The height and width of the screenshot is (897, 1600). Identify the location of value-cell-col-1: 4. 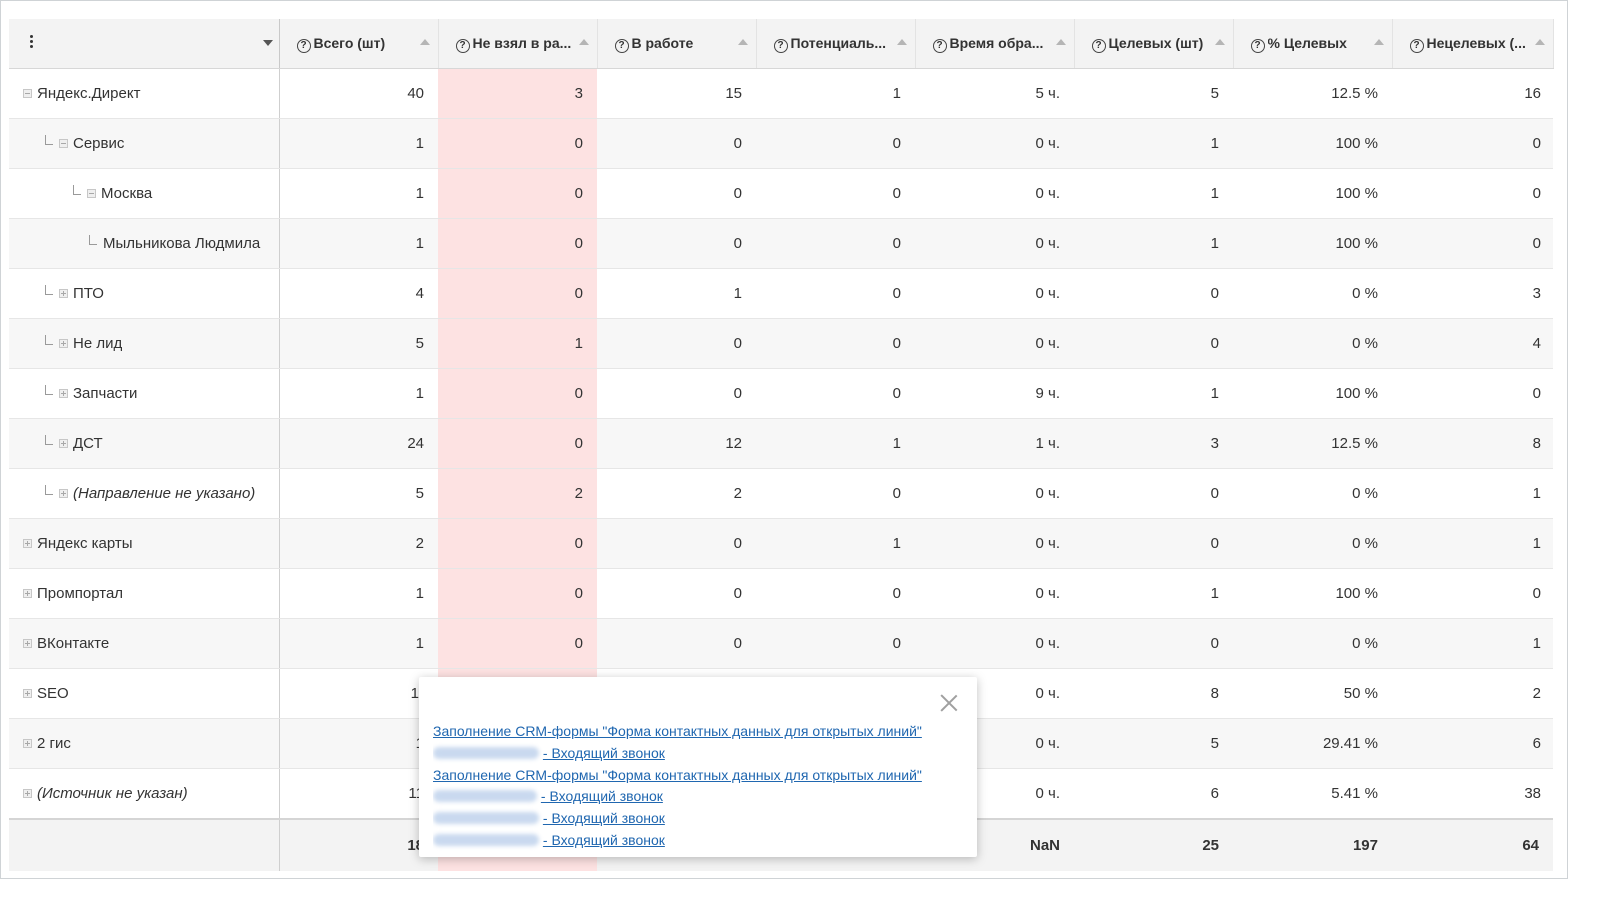
(358, 293).